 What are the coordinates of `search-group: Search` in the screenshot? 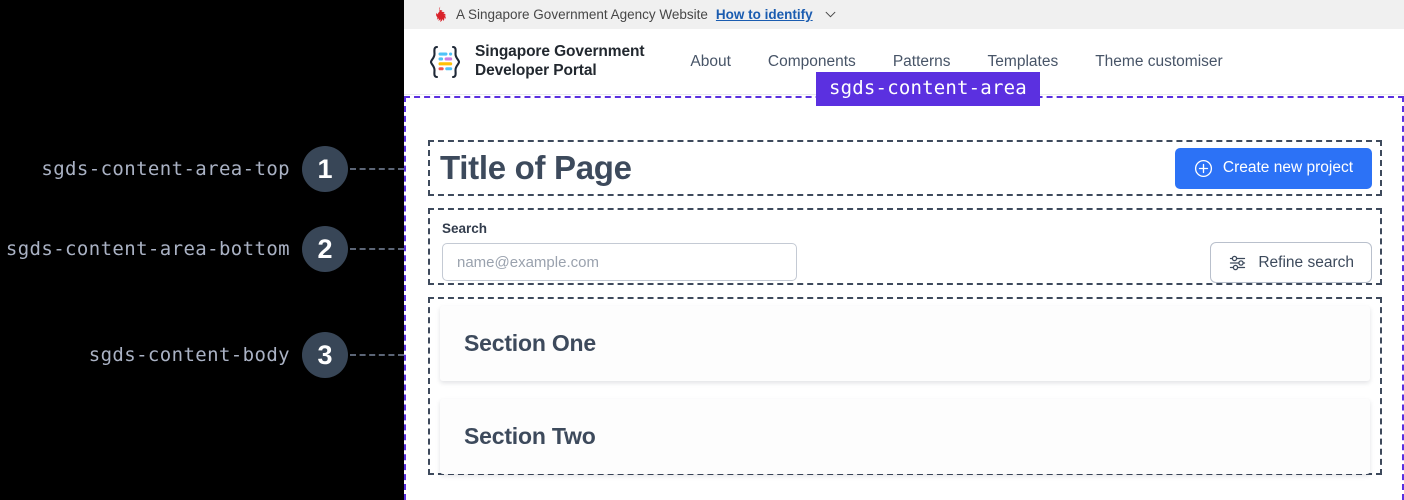 It's located at (619, 251).